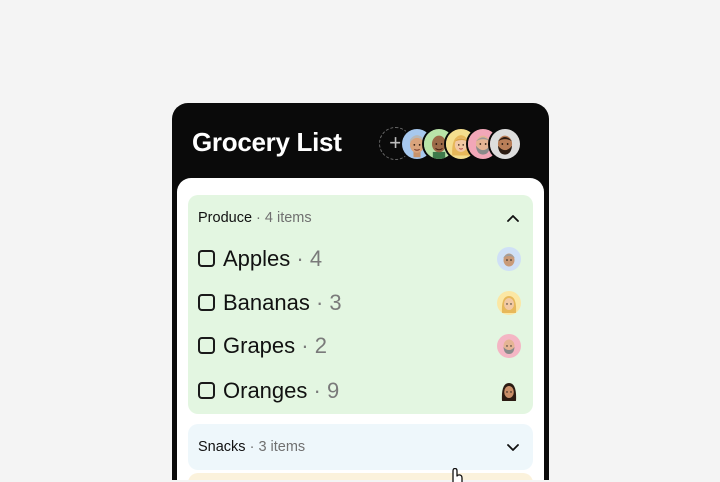  Describe the element at coordinates (311, 345) in the screenshot. I see `item-quantity: · 2` at that location.